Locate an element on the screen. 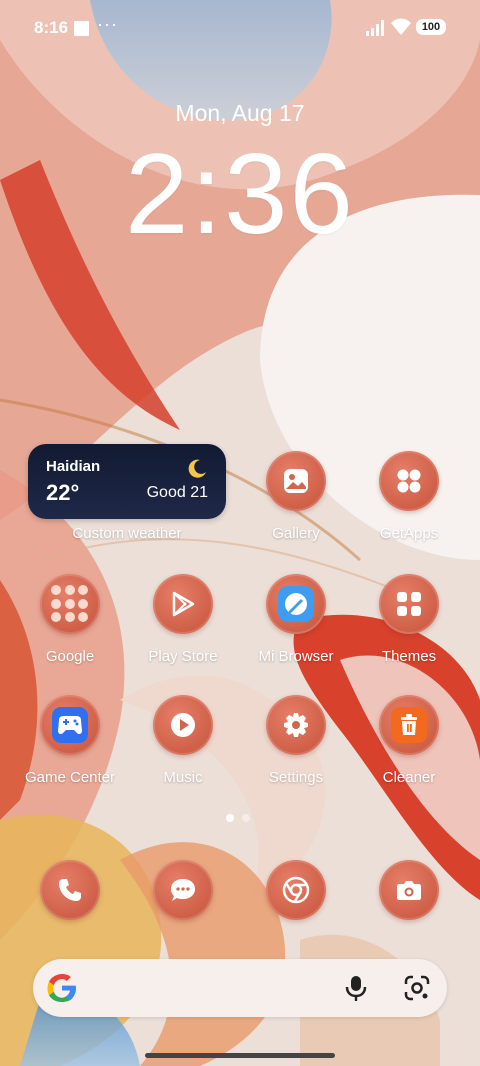 The width and height of the screenshot is (480, 1066). page-dot is located at coordinates (246, 818).